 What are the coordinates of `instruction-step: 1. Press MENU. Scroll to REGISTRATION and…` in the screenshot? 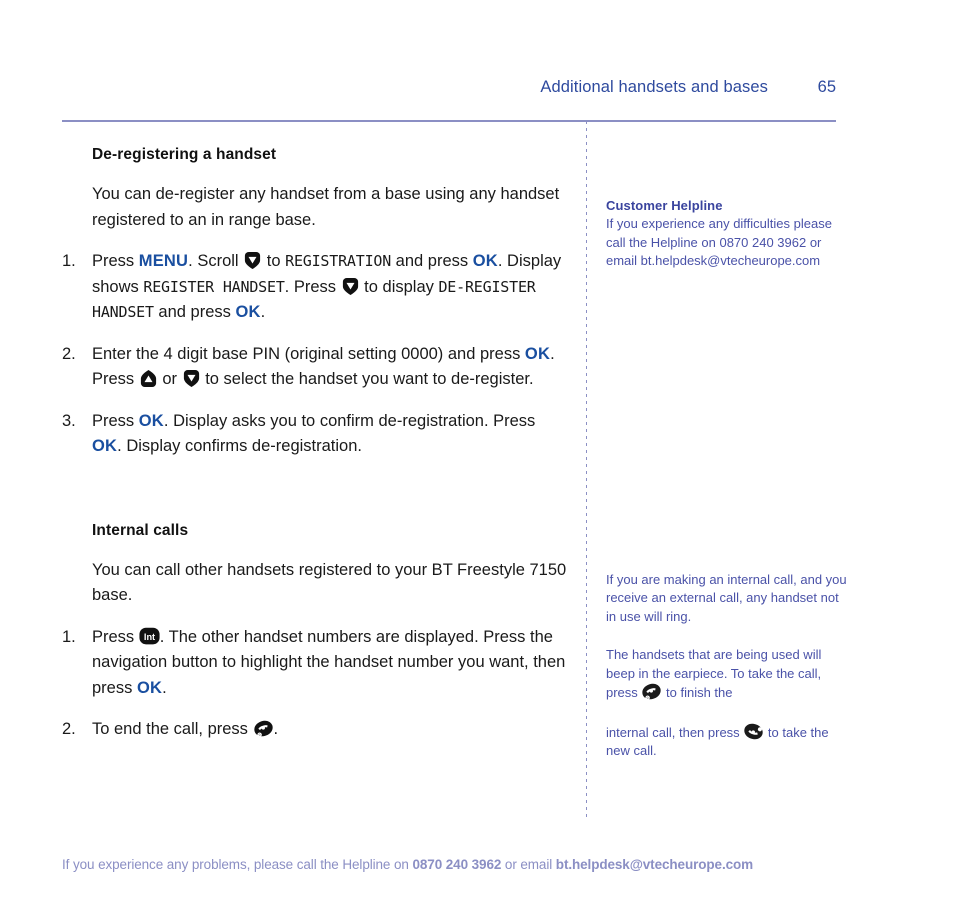 It's located at (314, 287).